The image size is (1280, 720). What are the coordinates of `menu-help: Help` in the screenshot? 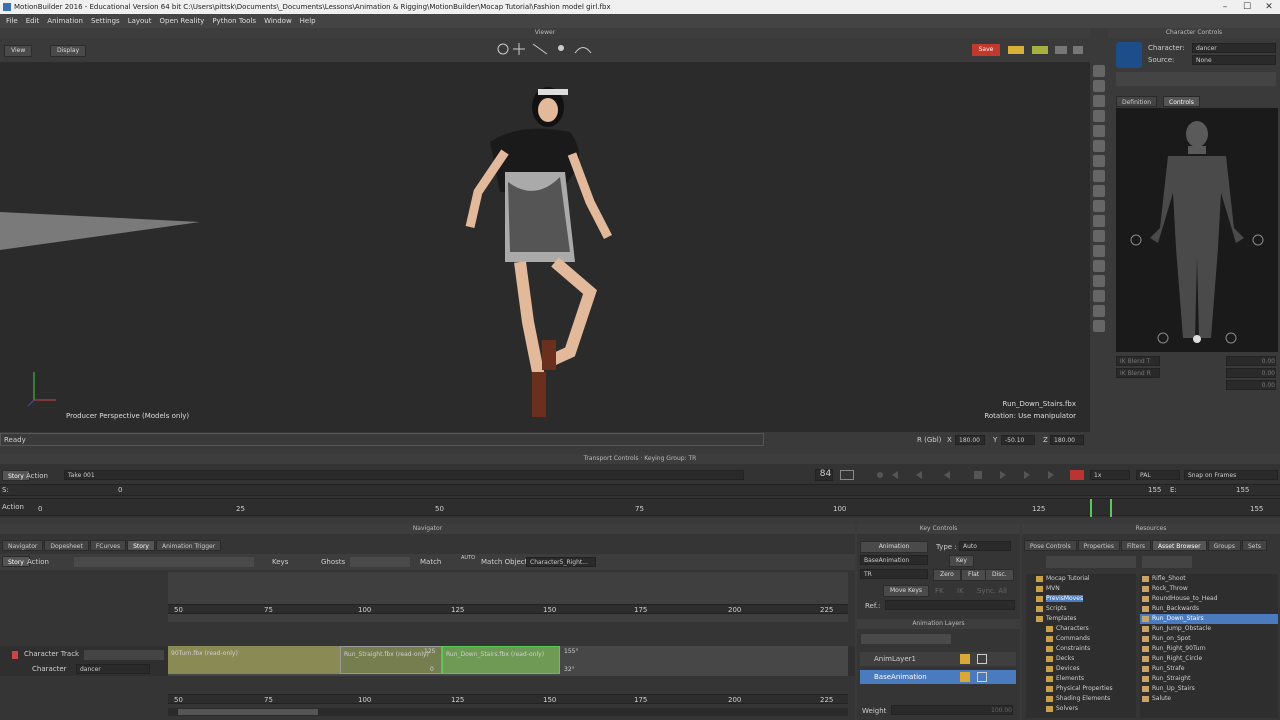 It's located at (308, 21).